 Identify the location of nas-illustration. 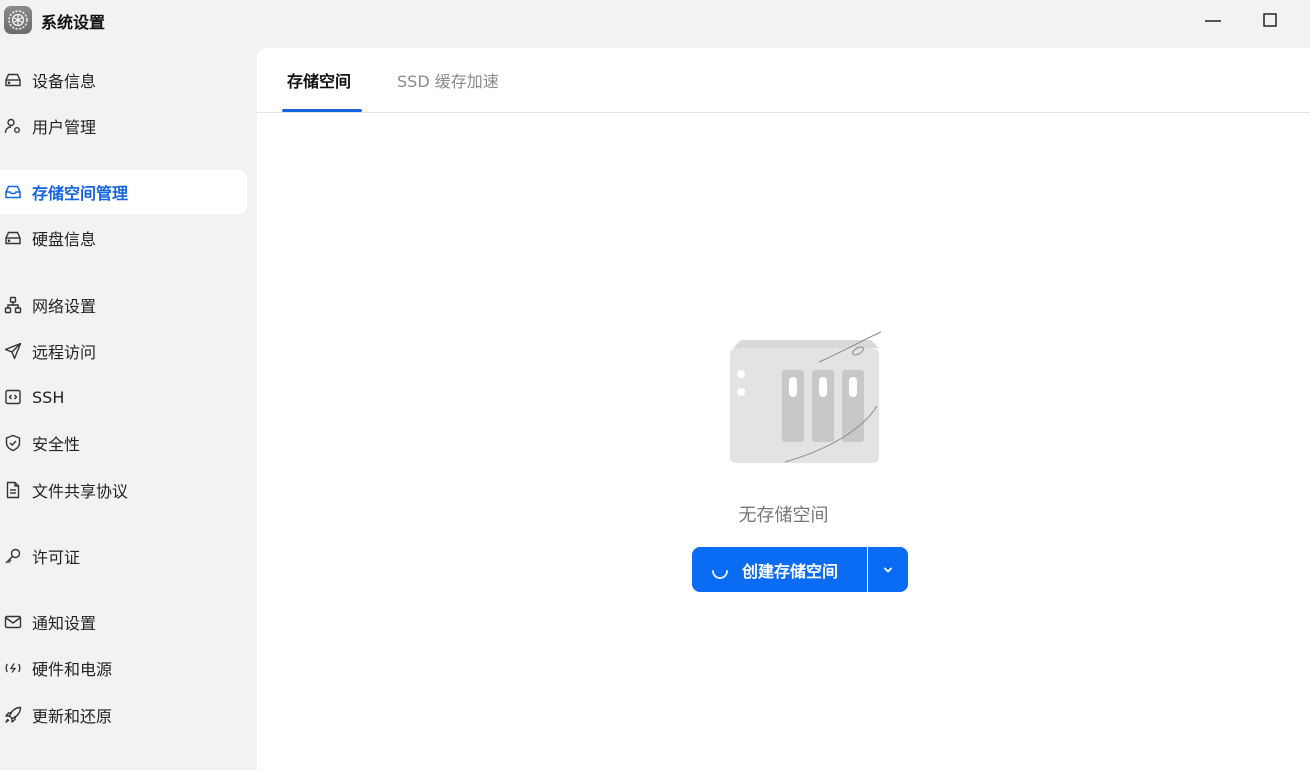
(807, 400).